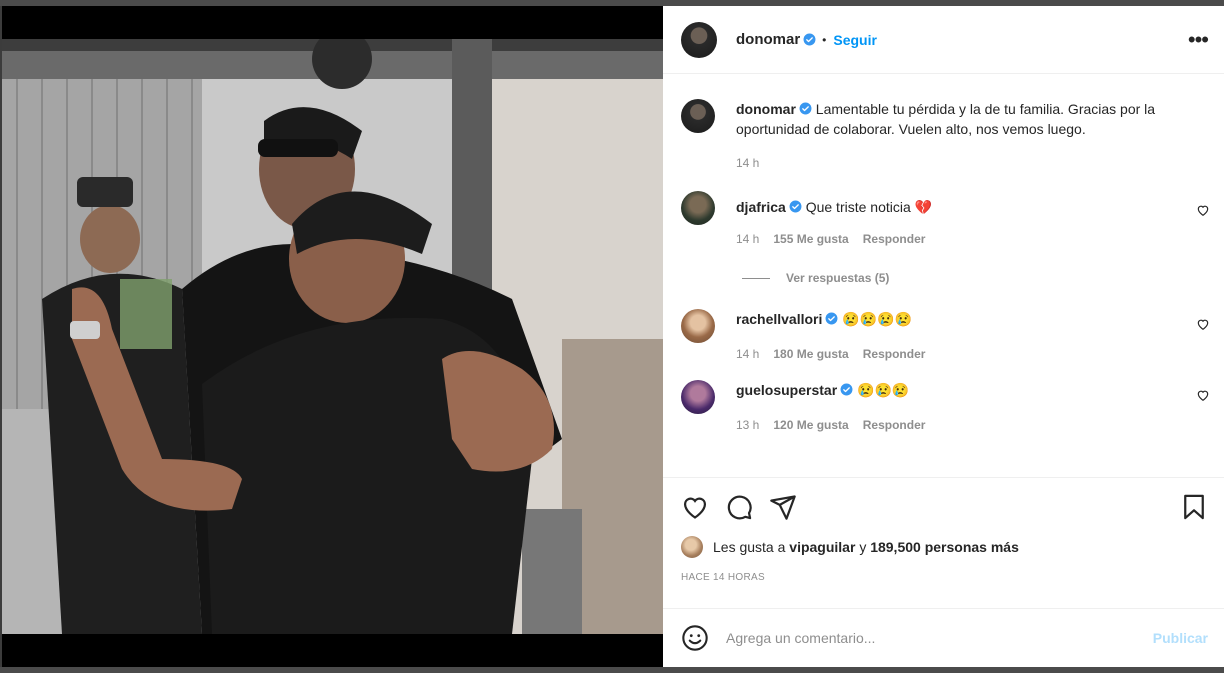  Describe the element at coordinates (863, 547) in the screenshot. I see `likes-joiner: y` at that location.